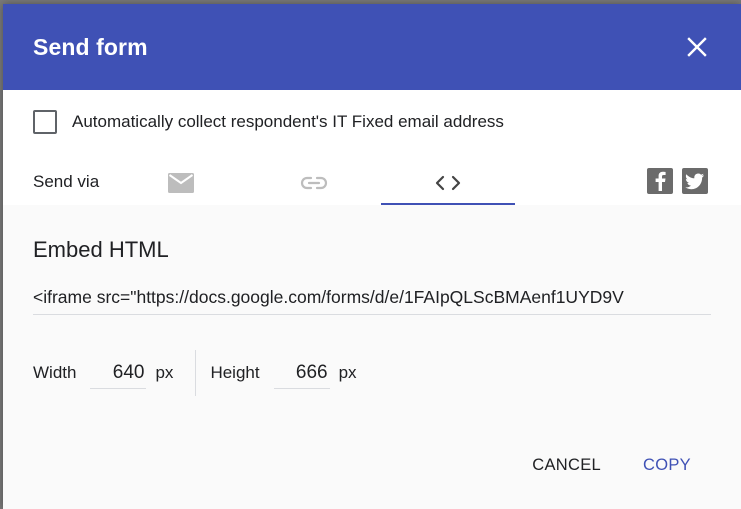  I want to click on height-label: Height, so click(235, 372).